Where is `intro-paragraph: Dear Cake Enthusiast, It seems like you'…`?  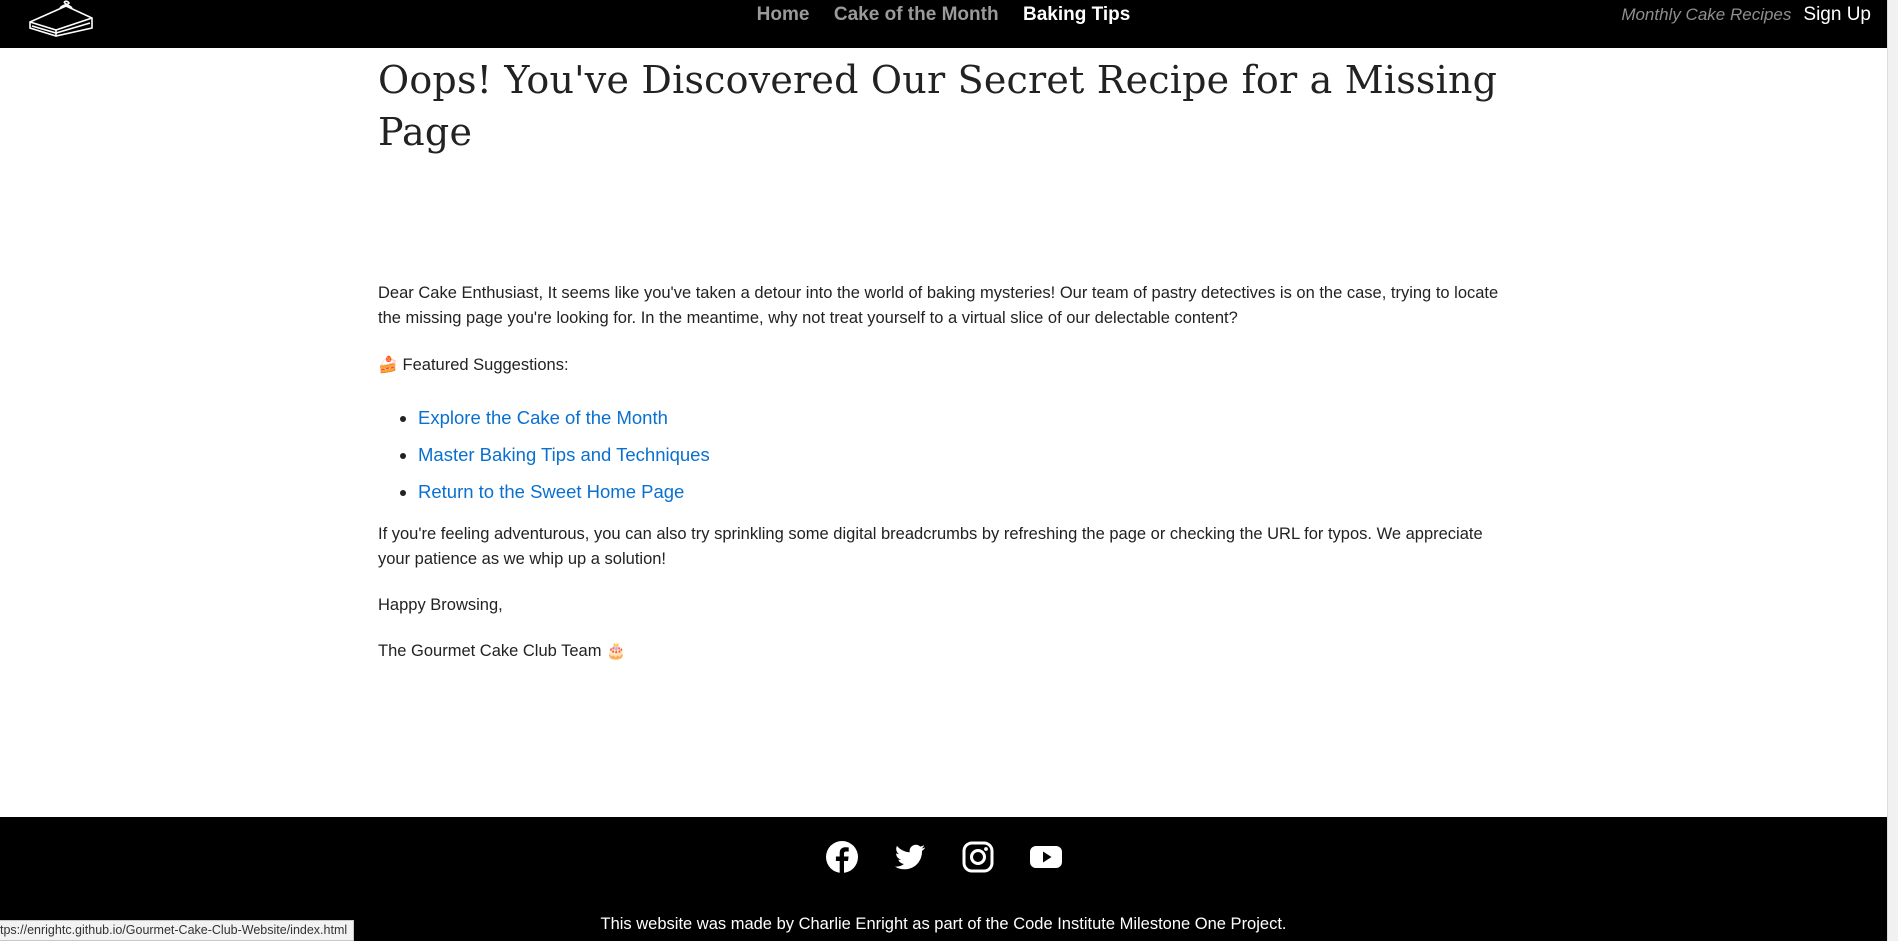
intro-paragraph: Dear Cake Enthusiast, It seems like you'… is located at coordinates (938, 305).